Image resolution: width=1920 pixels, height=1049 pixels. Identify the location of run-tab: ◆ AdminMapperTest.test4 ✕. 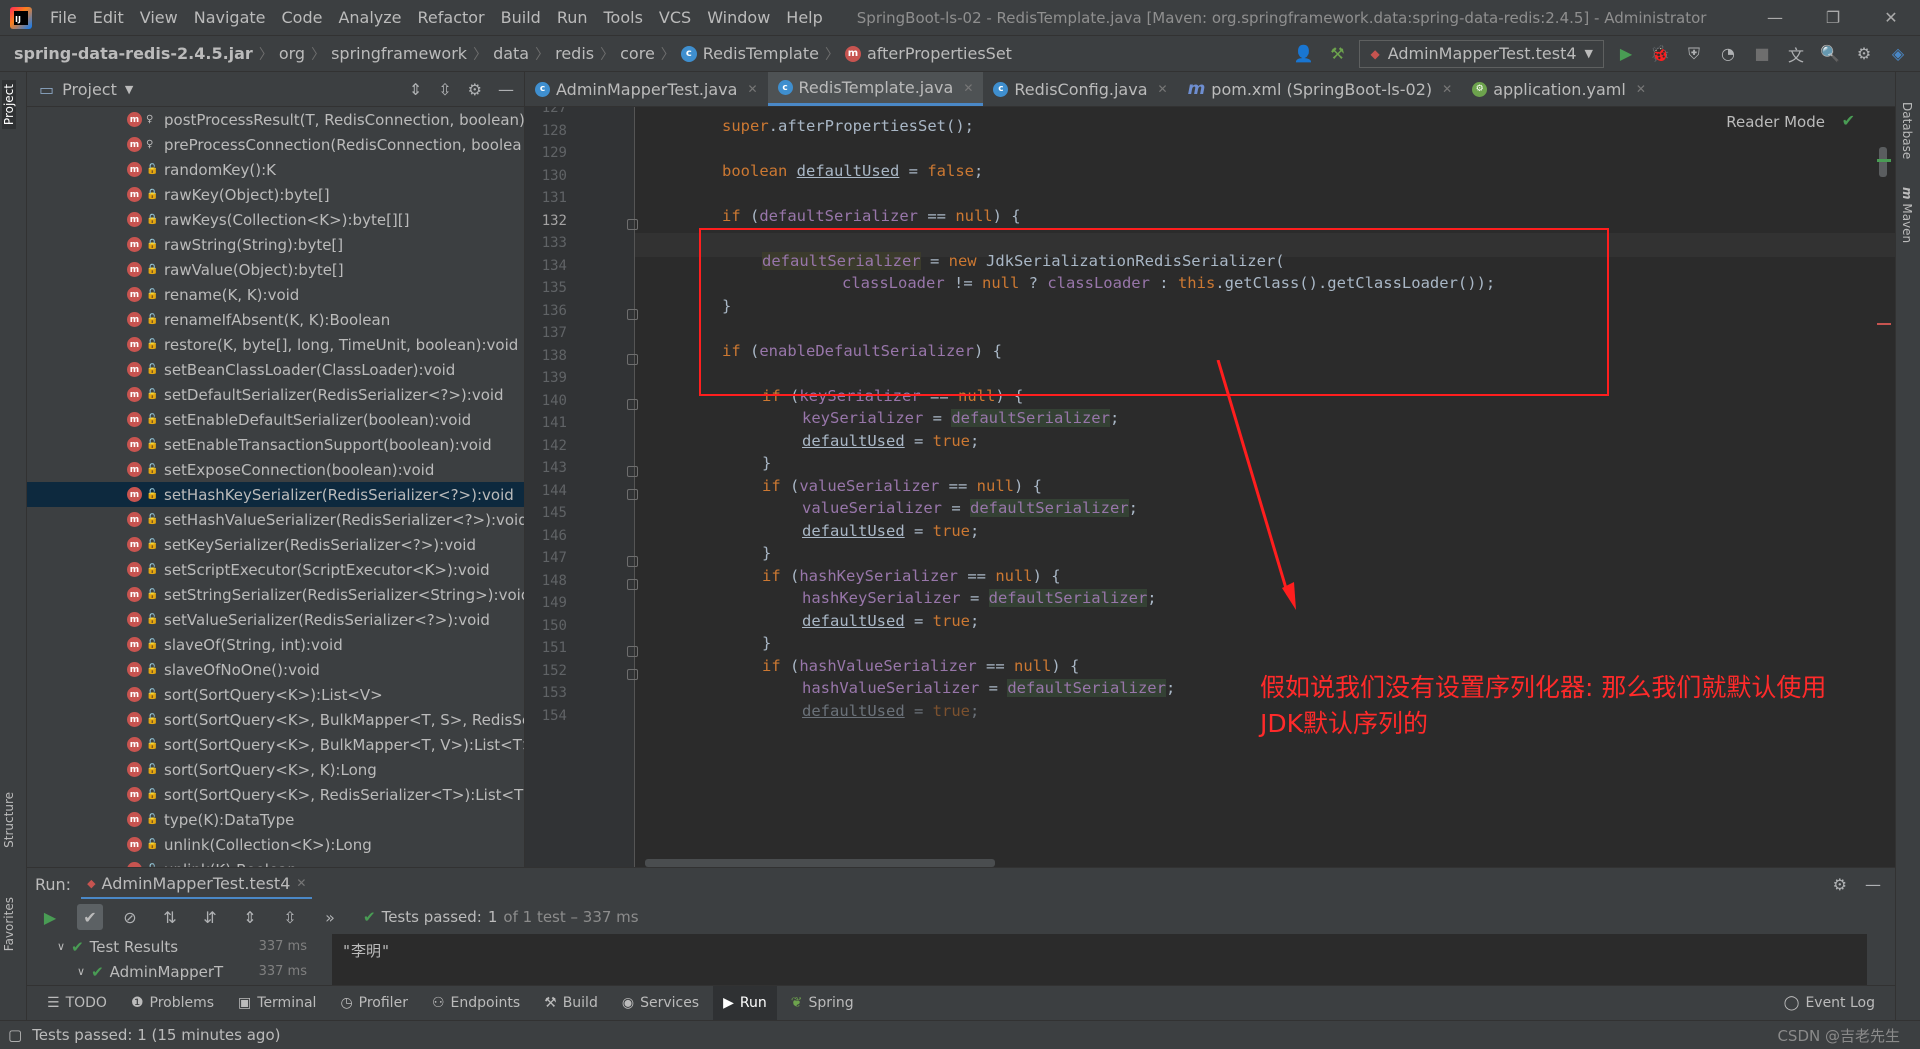
(197, 884).